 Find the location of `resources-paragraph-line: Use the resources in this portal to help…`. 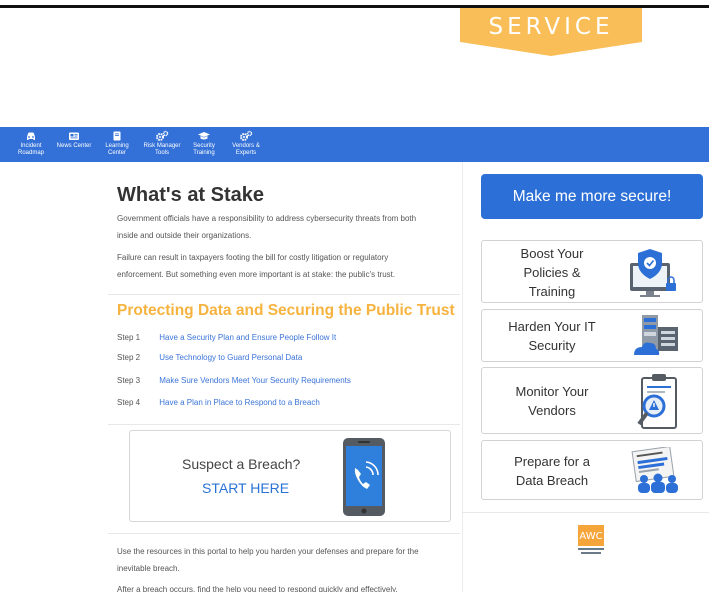

resources-paragraph-line: Use the resources in this portal to help… is located at coordinates (268, 551).